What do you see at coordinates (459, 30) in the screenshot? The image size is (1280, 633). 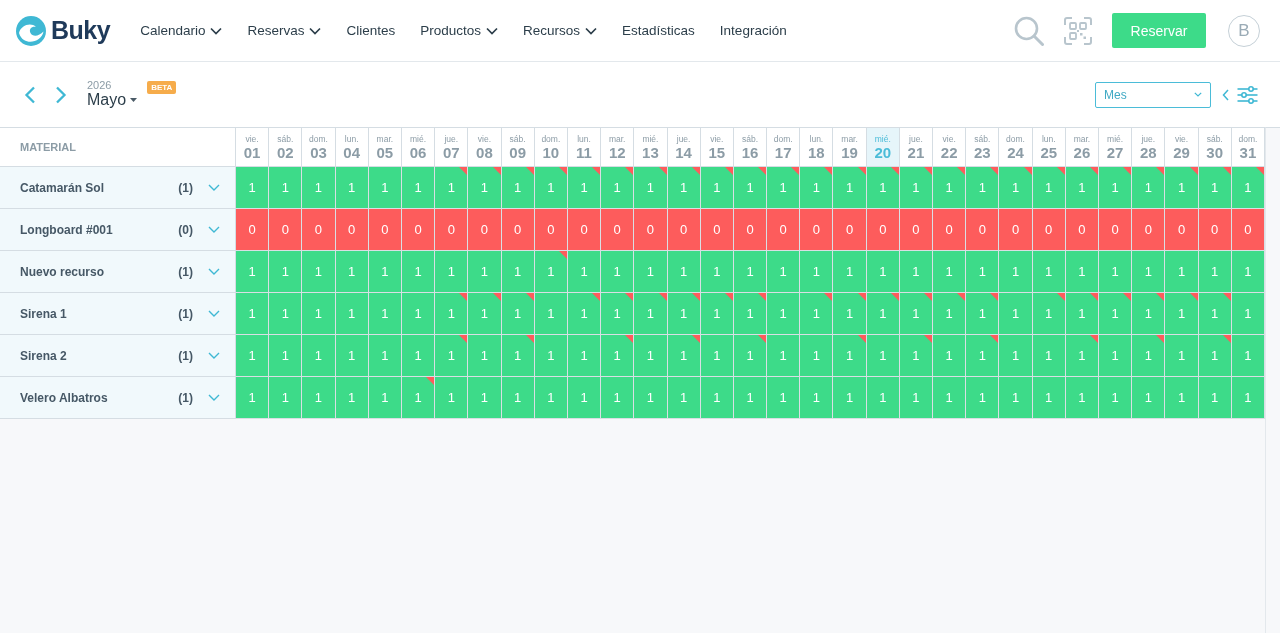 I see `nav-menu-item: Productos` at bounding box center [459, 30].